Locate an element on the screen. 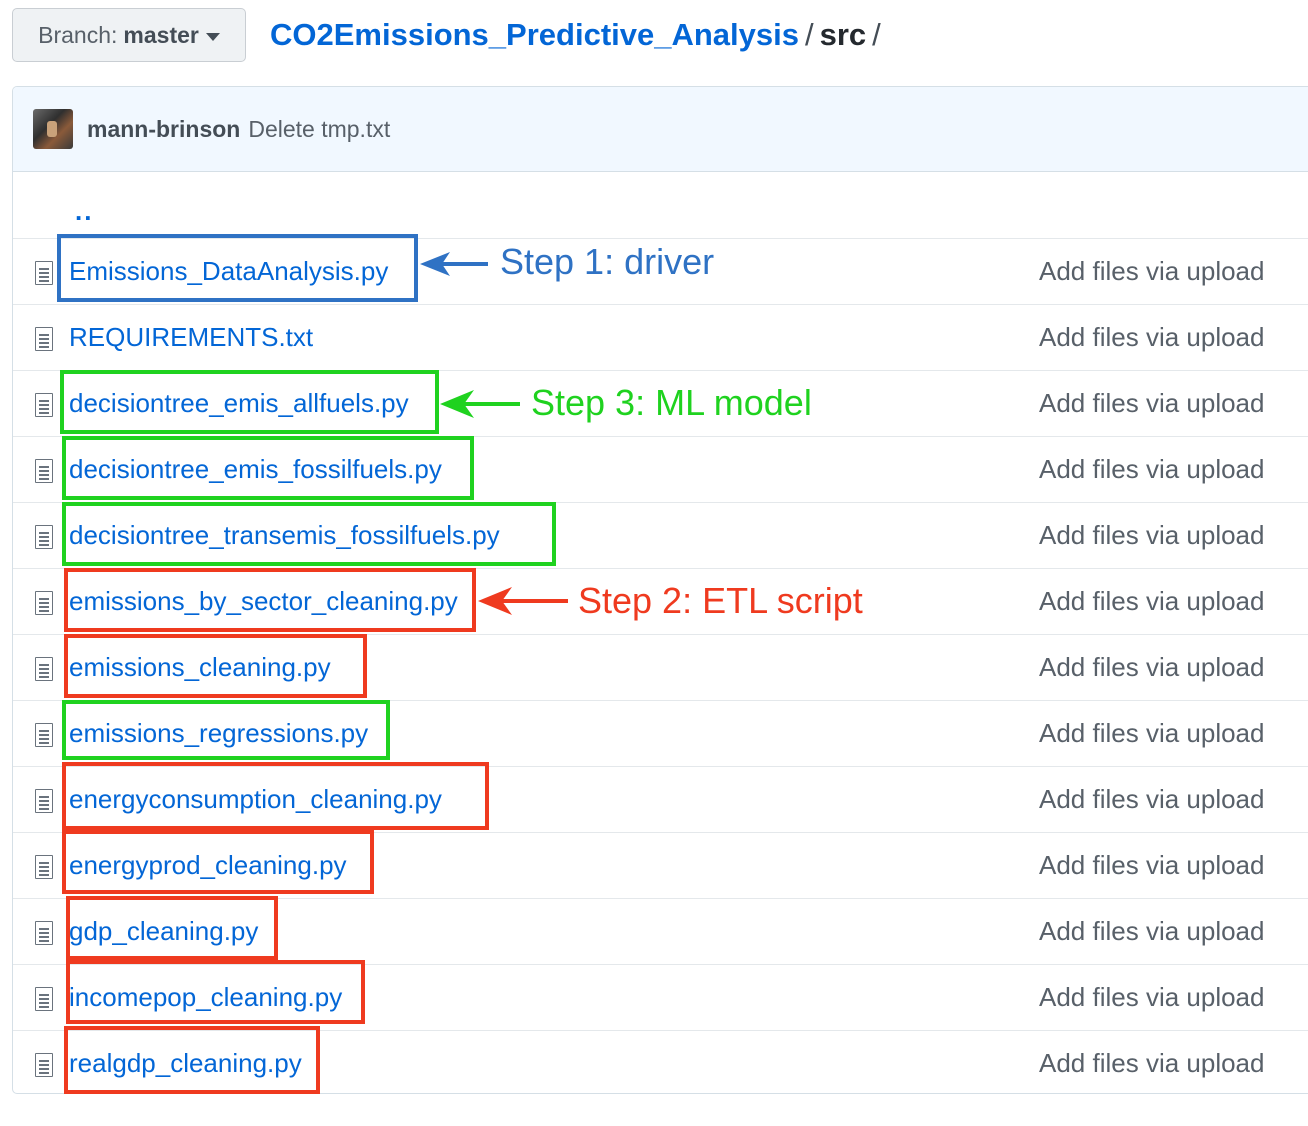 The width and height of the screenshot is (1308, 1126). breadcrumb: CO2Emissions_Predictive_Analysis / src / is located at coordinates (578, 35).